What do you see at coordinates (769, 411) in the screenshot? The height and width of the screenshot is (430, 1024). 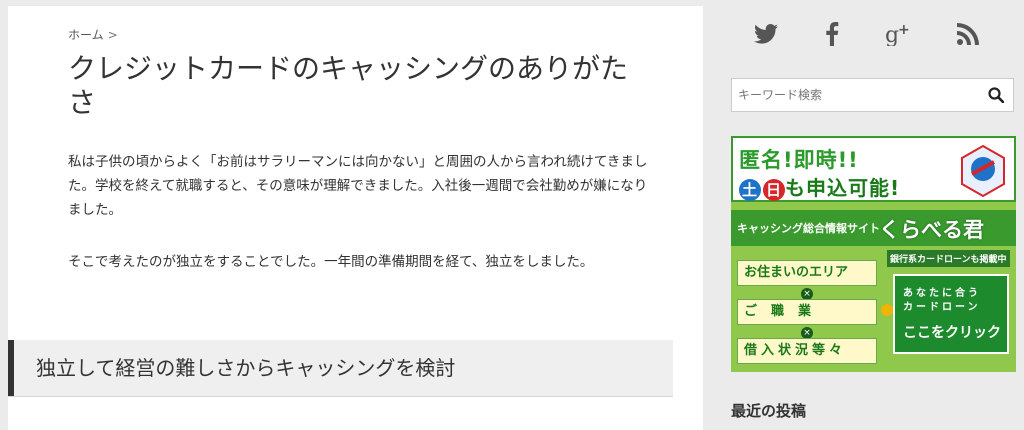 I see `recent-posts-title: 最近の投稿` at bounding box center [769, 411].